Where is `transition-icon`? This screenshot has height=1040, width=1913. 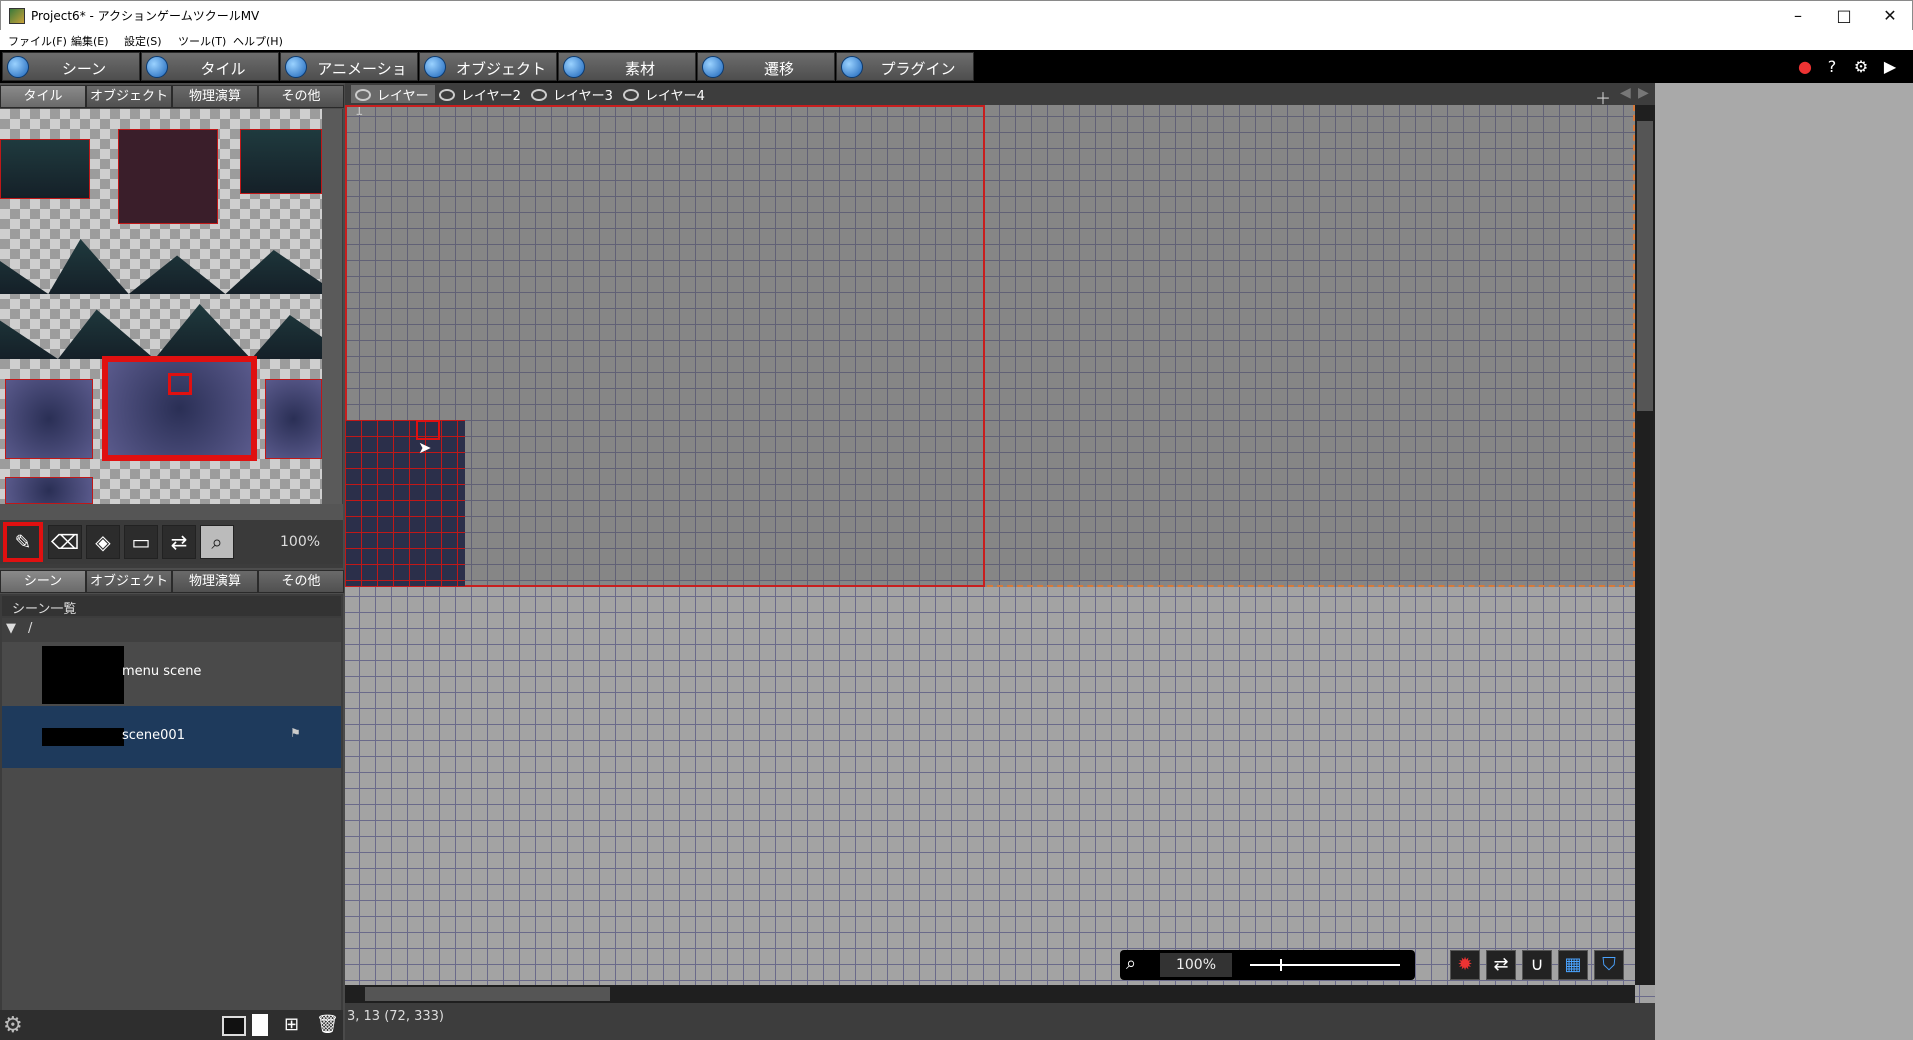 transition-icon is located at coordinates (713, 67).